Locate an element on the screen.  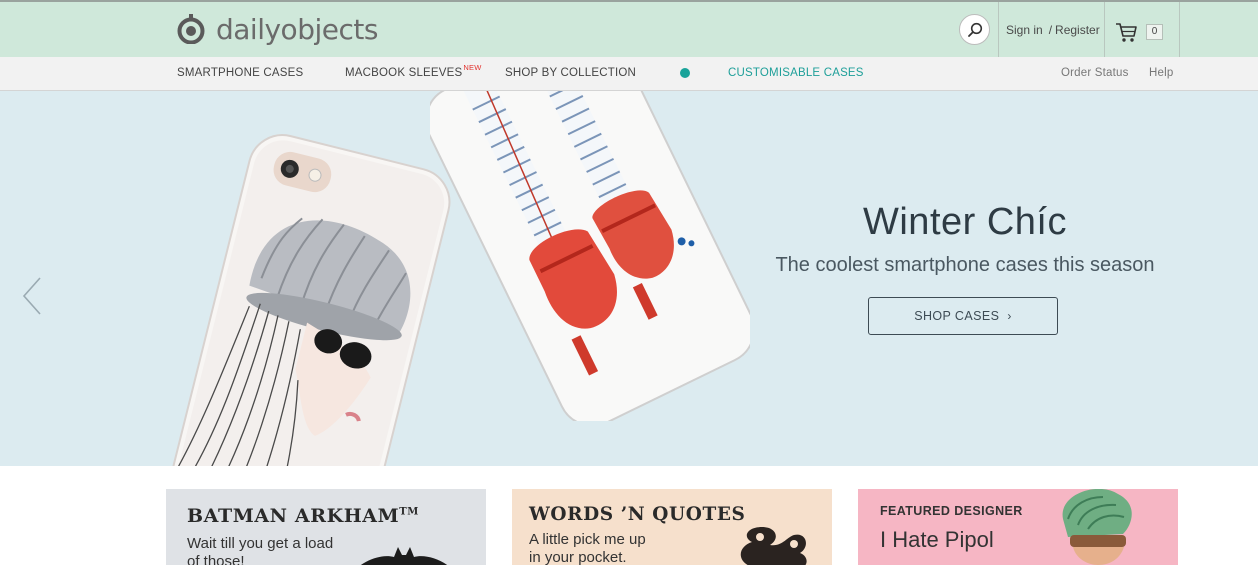
promo-card-featured-designer: FEATURED DESIGNER I Hate Pipol is located at coordinates (1018, 527).